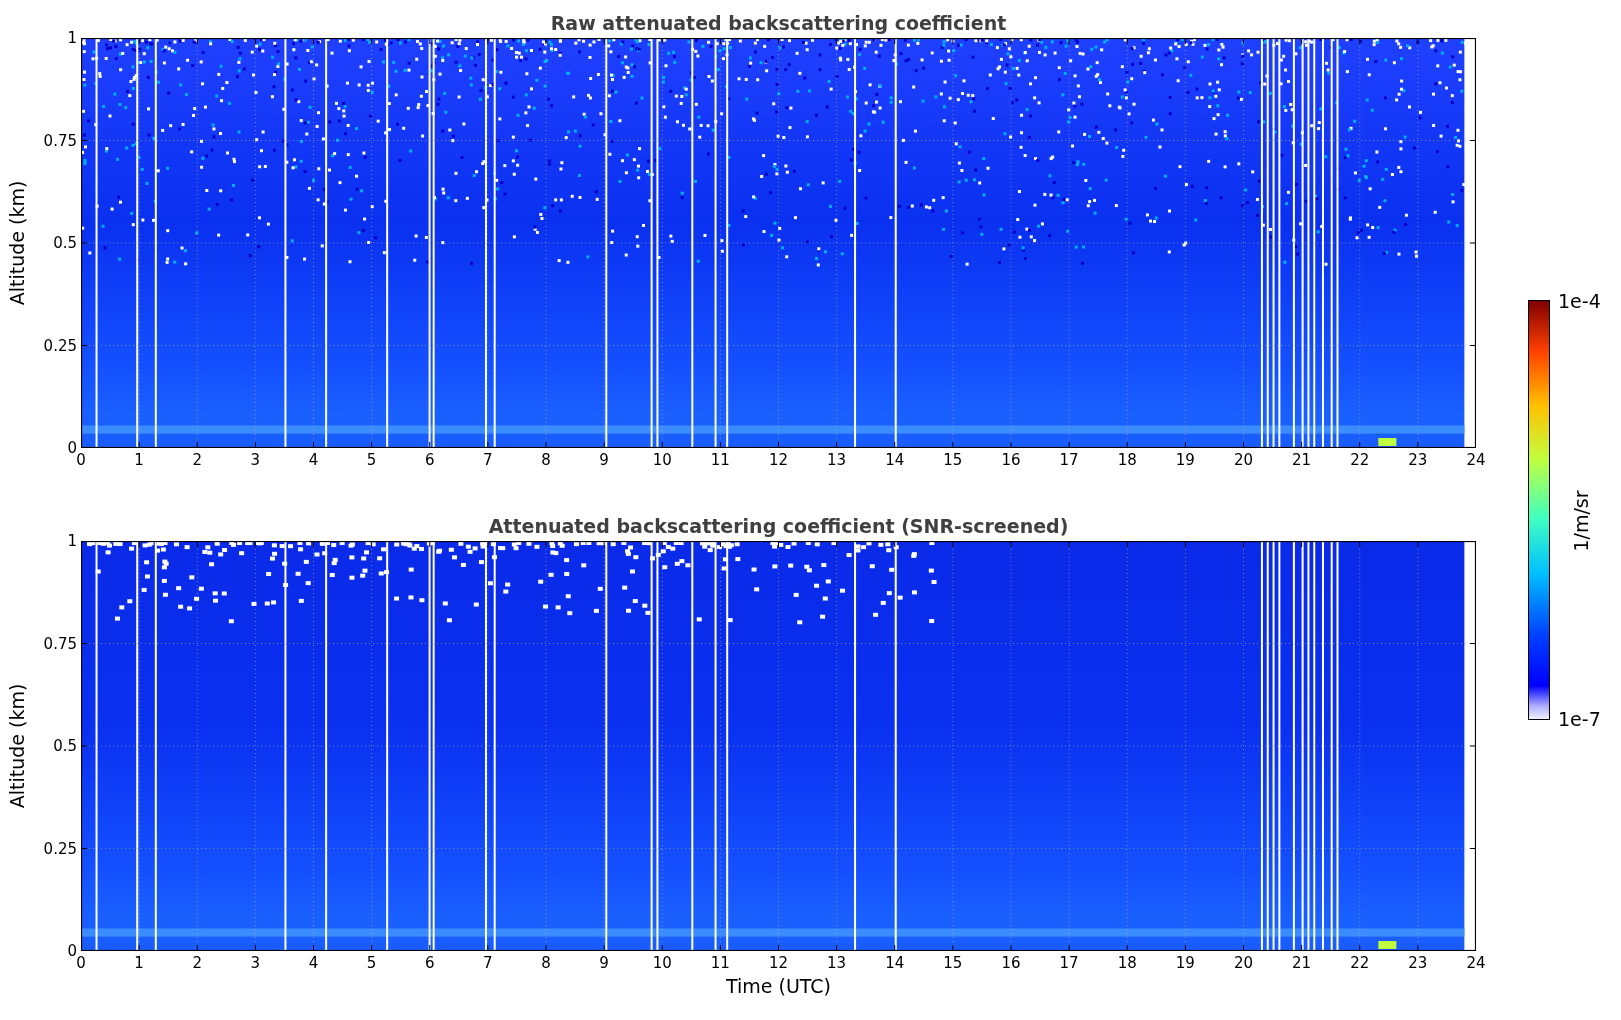 The width and height of the screenshot is (1621, 1020). What do you see at coordinates (1579, 719) in the screenshot?
I see `colorbar-min-label: 1e-7` at bounding box center [1579, 719].